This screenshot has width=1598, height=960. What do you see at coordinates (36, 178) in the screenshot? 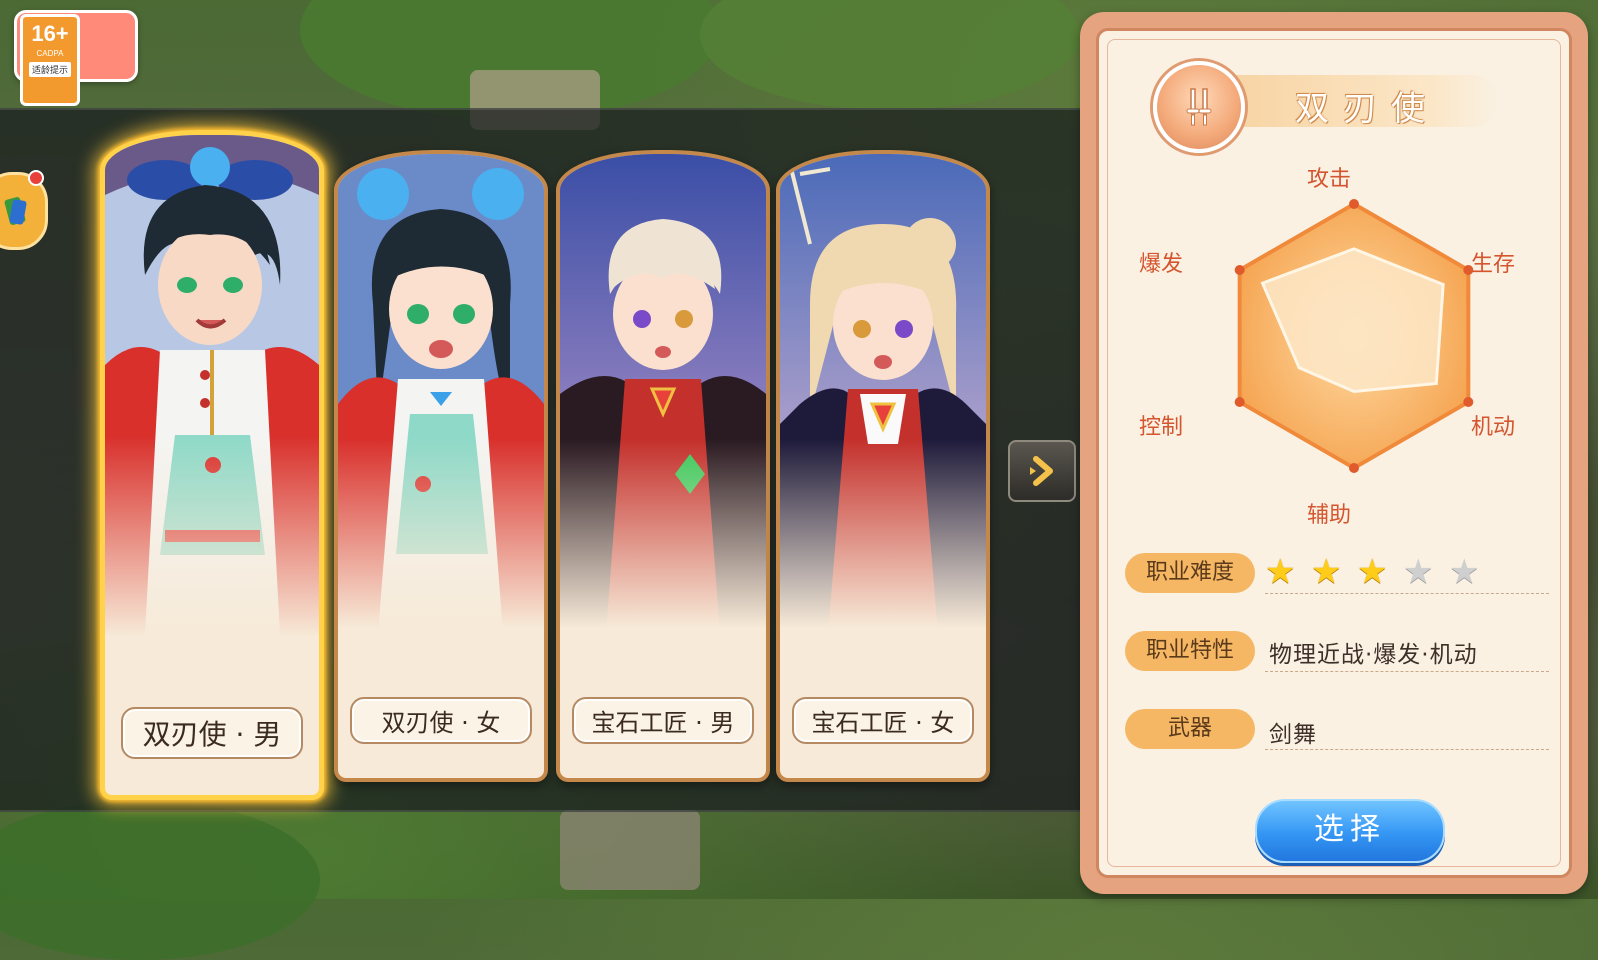
I see `notification-dot` at bounding box center [36, 178].